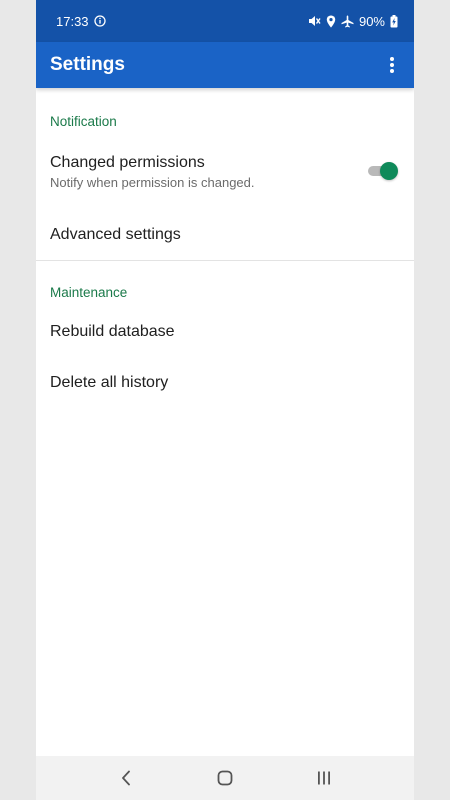  Describe the element at coordinates (331, 21) in the screenshot. I see `location-icon` at that location.